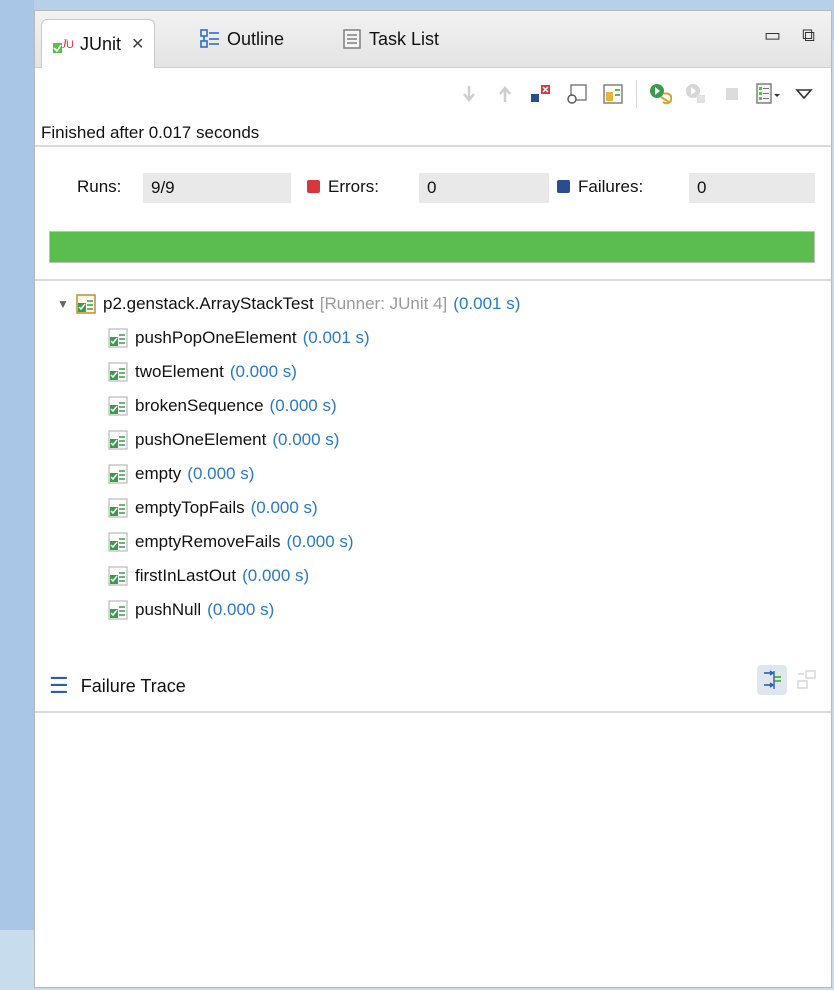 This screenshot has width=834, height=990. Describe the element at coordinates (210, 39) in the screenshot. I see `outline-icon` at that location.